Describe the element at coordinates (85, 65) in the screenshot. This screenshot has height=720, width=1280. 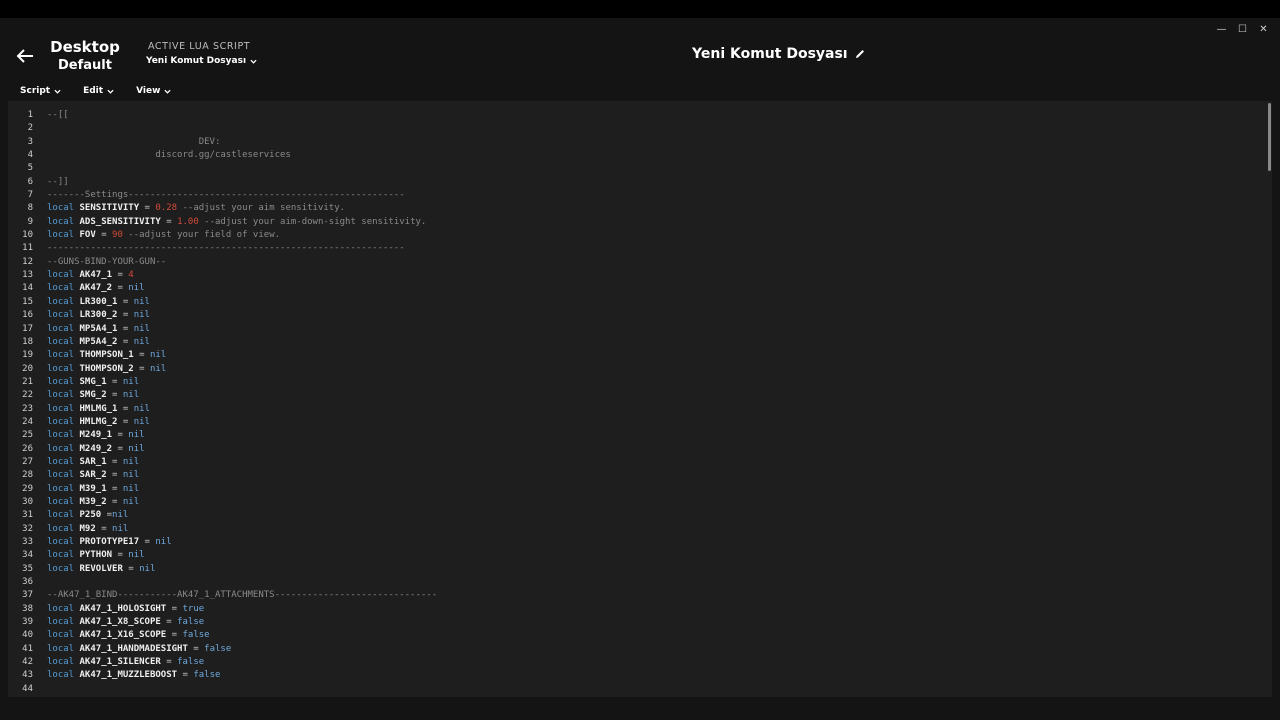
I see `profile-name: Default` at that location.